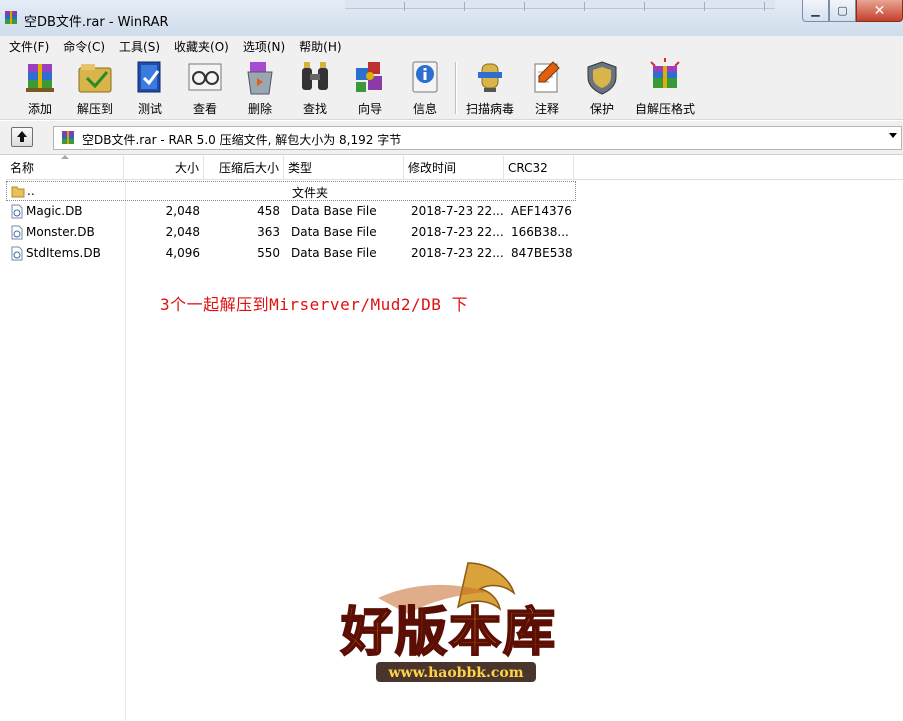  Describe the element at coordinates (205, 77) in the screenshot. I see `view-icon` at that location.